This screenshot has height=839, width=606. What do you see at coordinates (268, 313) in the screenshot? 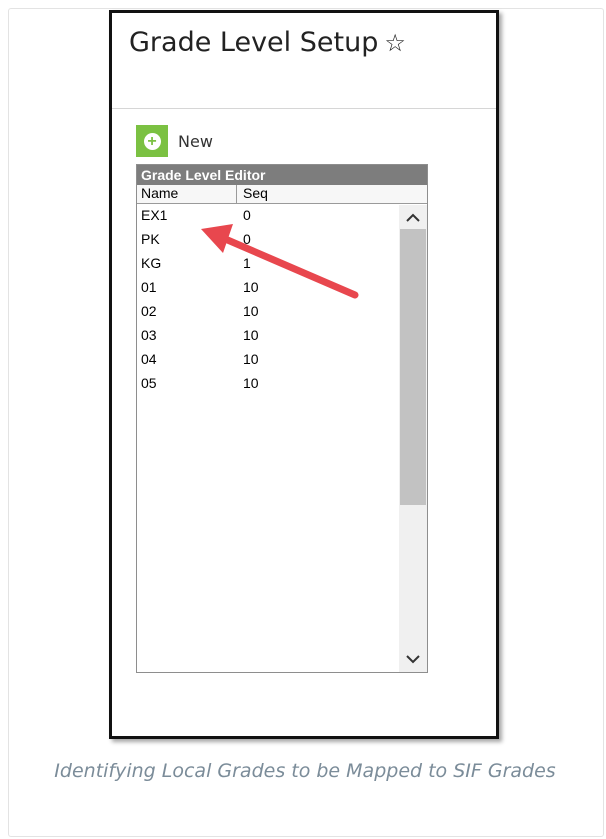
I see `table-row: 02 10` at bounding box center [268, 313].